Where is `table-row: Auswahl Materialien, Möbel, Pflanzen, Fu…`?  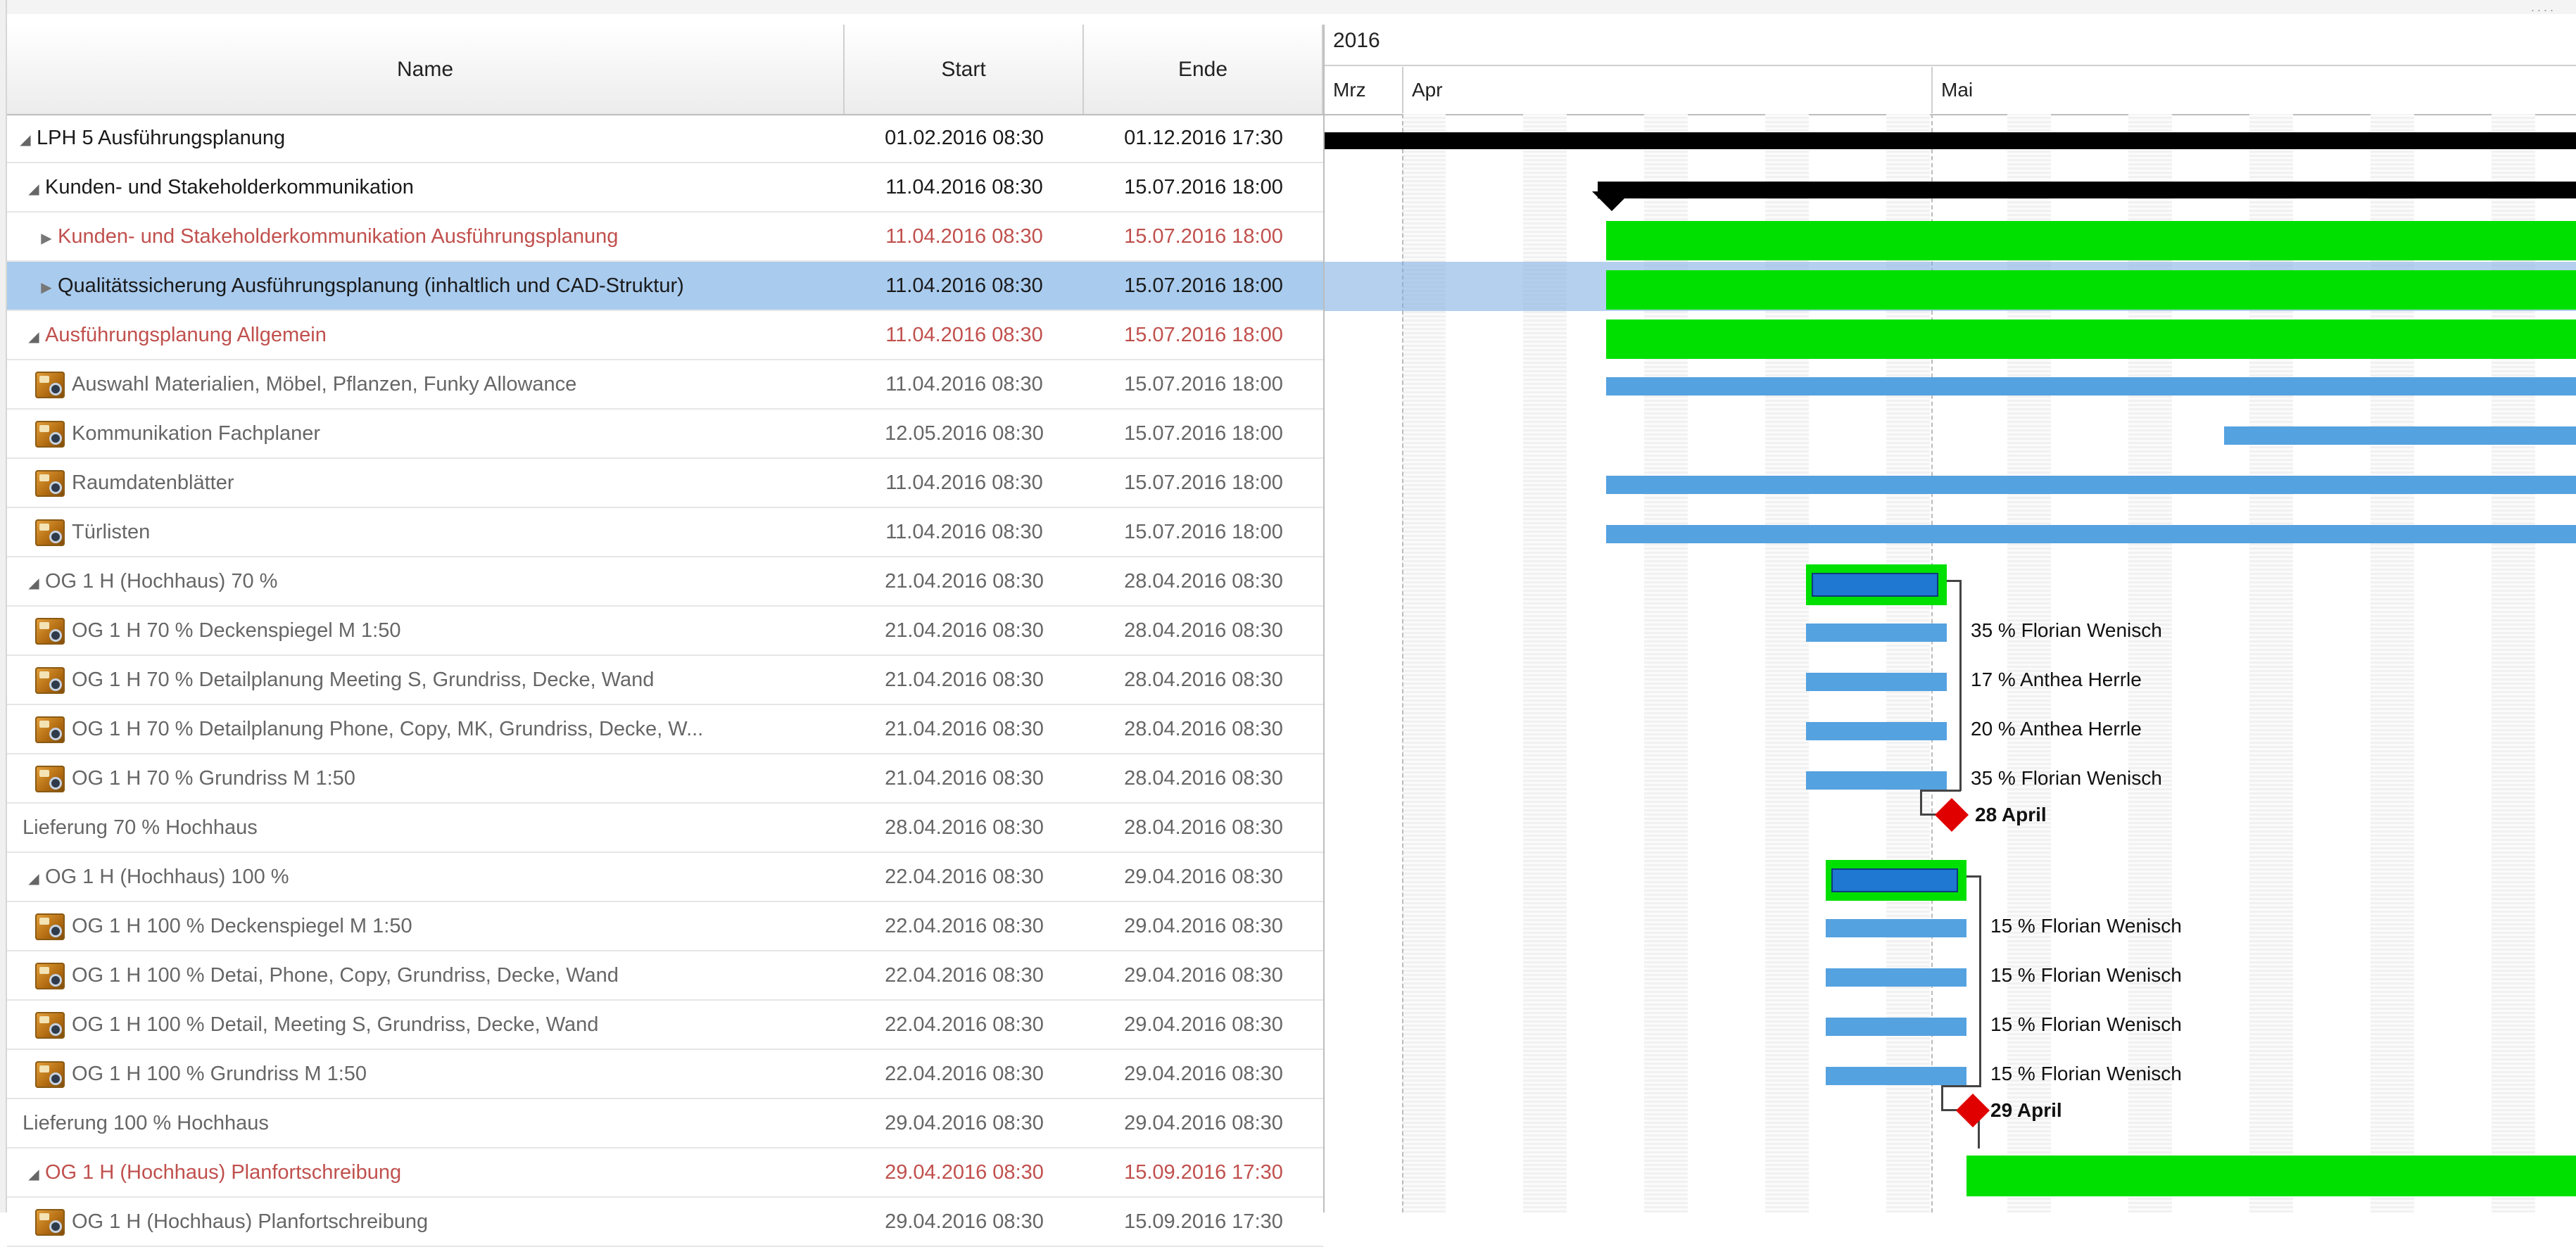 table-row: Auswahl Materialien, Möbel, Pflanzen, Fu… is located at coordinates (665, 385).